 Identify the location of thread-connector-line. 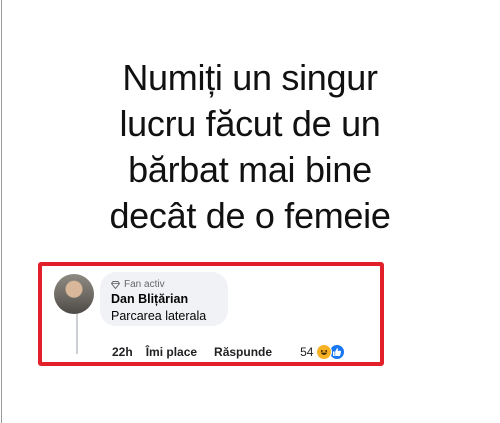
(77, 333).